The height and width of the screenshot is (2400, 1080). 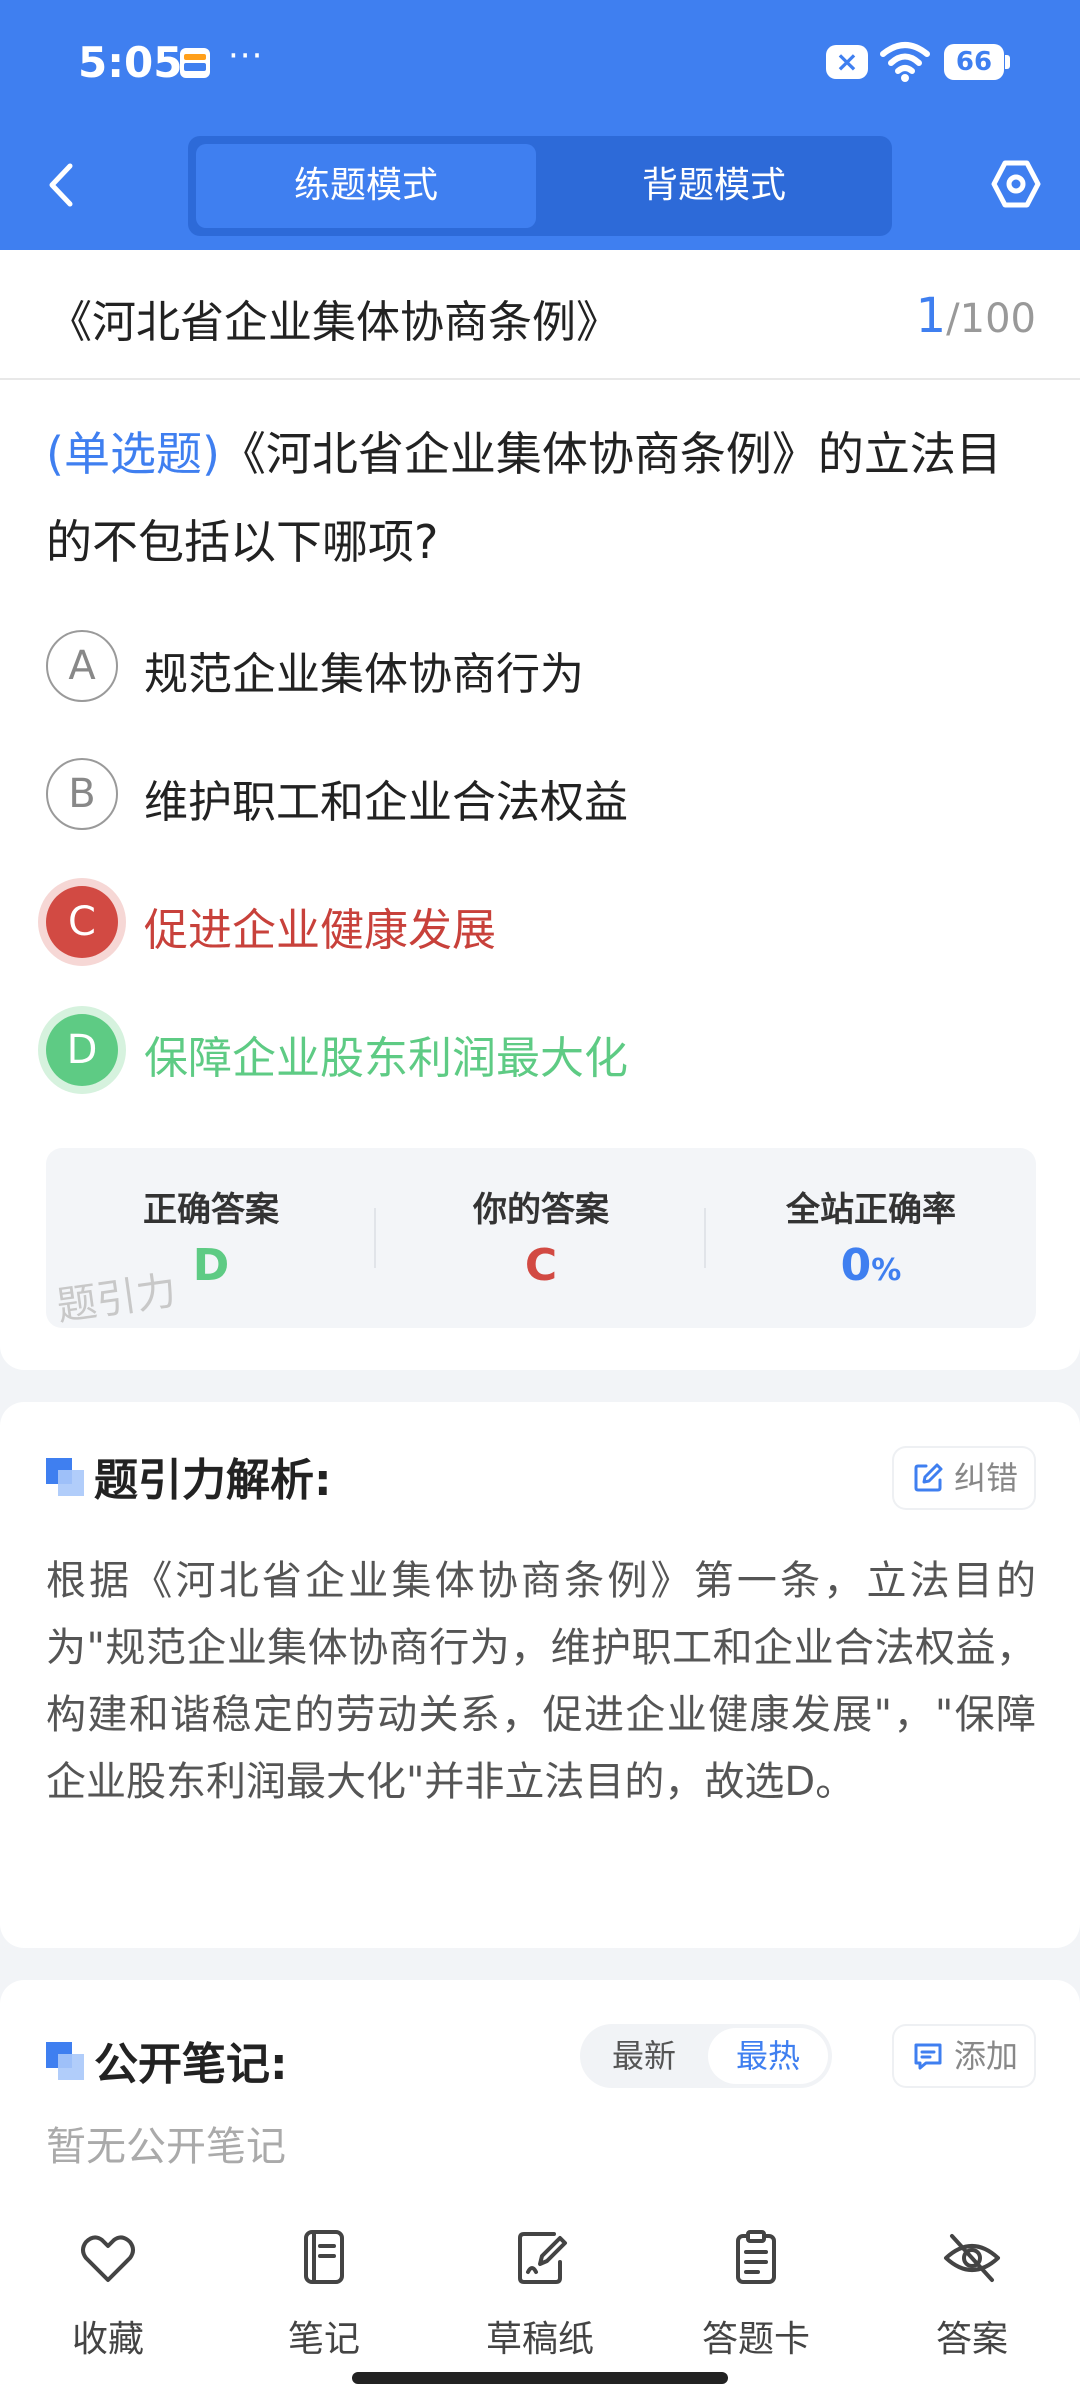 What do you see at coordinates (756, 2257) in the screenshot?
I see `answer-sheet-icon` at bounding box center [756, 2257].